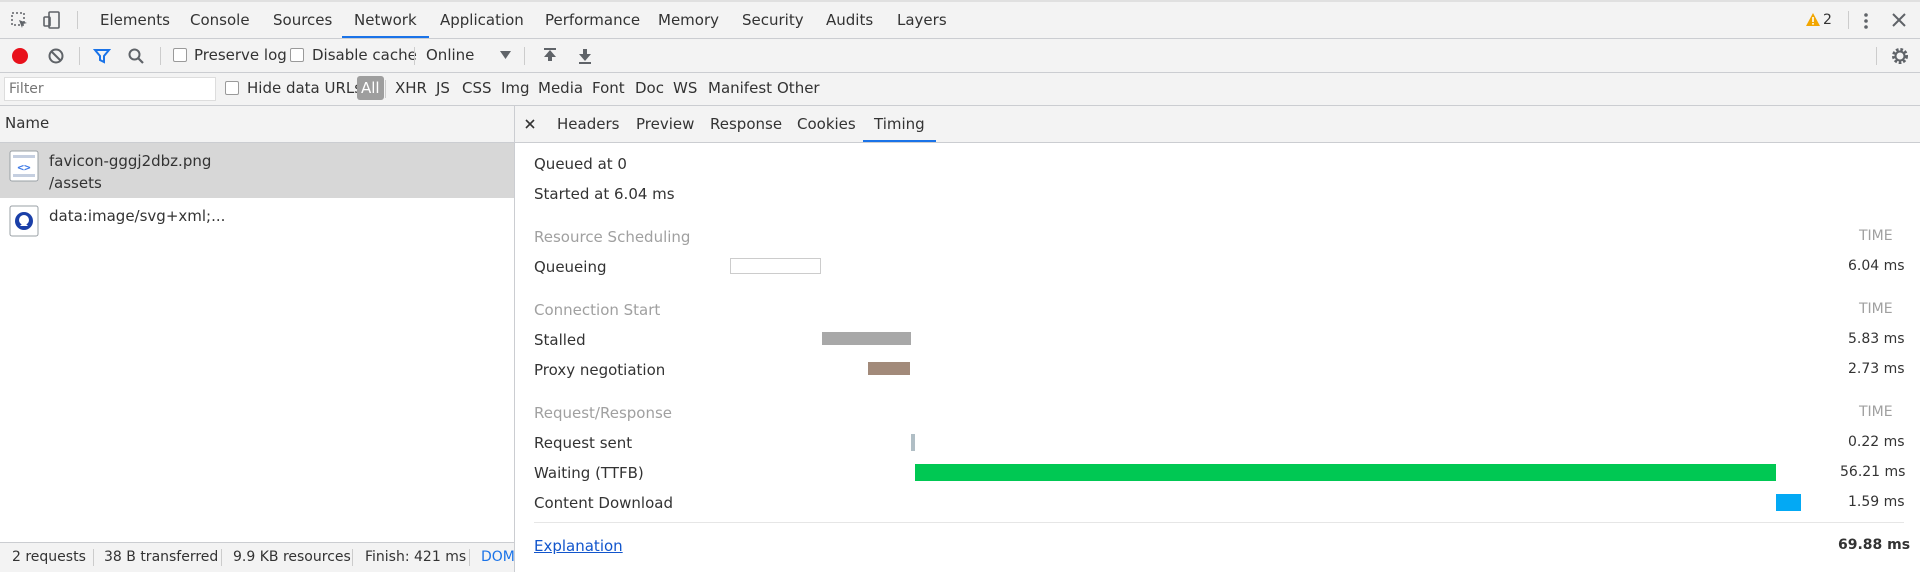 This screenshot has width=1920, height=572. What do you see at coordinates (775, 266) in the screenshot?
I see `timing-bar-queueing` at bounding box center [775, 266].